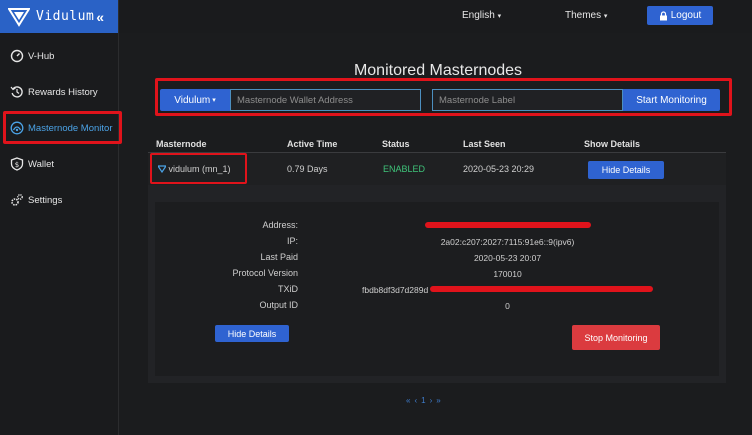  I want to click on header-last-seen: Last Seen, so click(484, 144).